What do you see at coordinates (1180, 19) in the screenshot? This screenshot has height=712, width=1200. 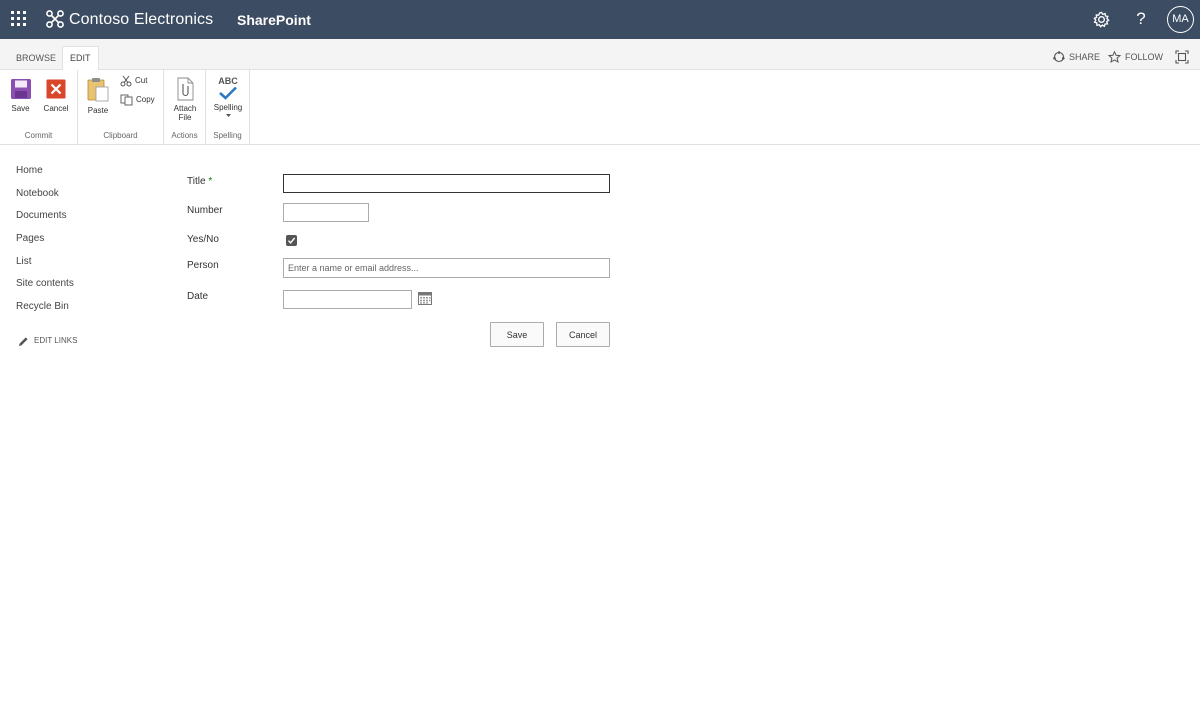 I see `avatar: MA` at bounding box center [1180, 19].